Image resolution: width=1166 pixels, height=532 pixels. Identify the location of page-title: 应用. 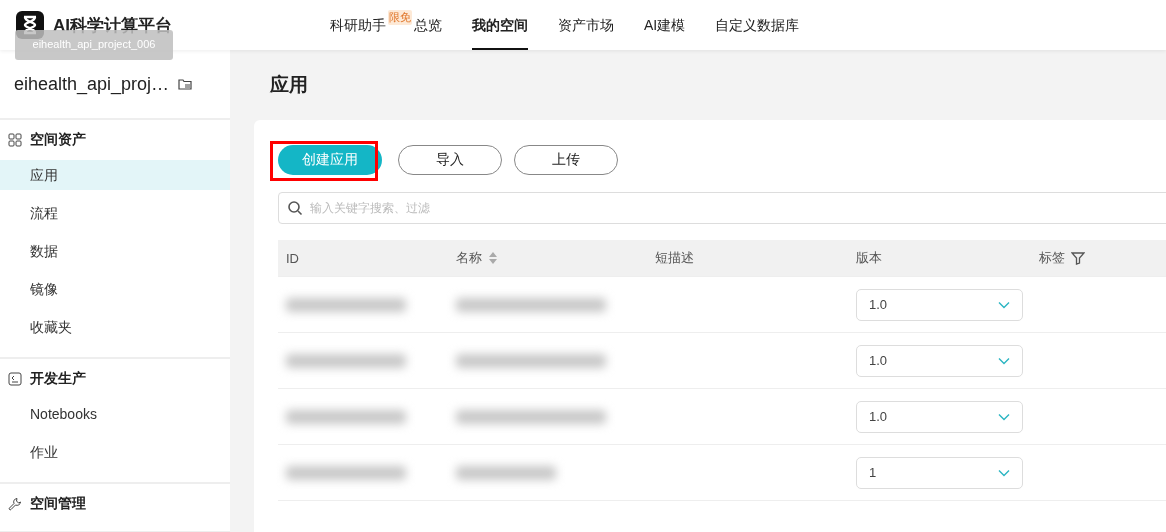
(289, 85).